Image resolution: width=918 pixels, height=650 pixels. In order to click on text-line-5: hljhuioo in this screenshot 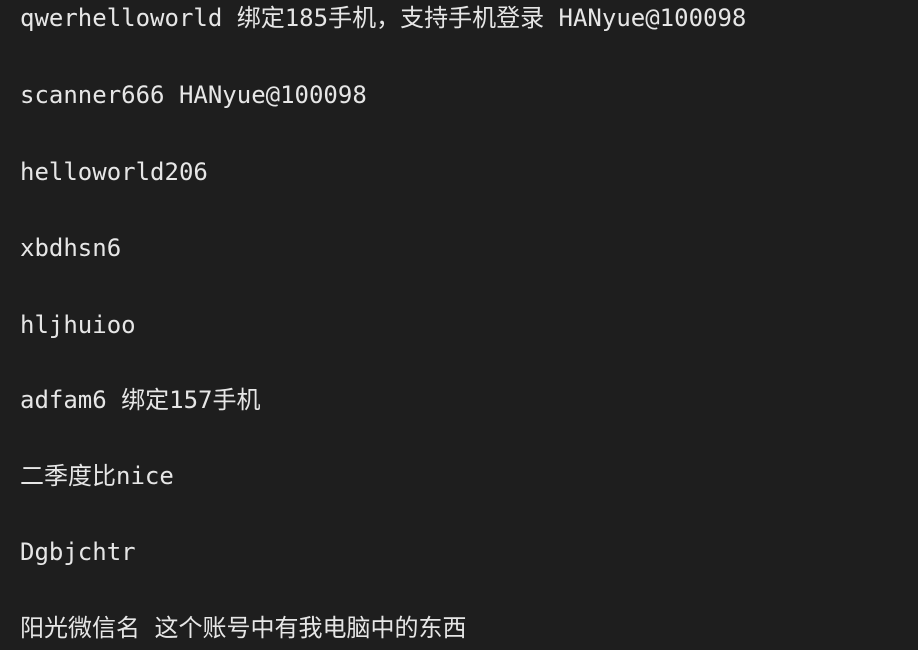, I will do `click(78, 325)`.